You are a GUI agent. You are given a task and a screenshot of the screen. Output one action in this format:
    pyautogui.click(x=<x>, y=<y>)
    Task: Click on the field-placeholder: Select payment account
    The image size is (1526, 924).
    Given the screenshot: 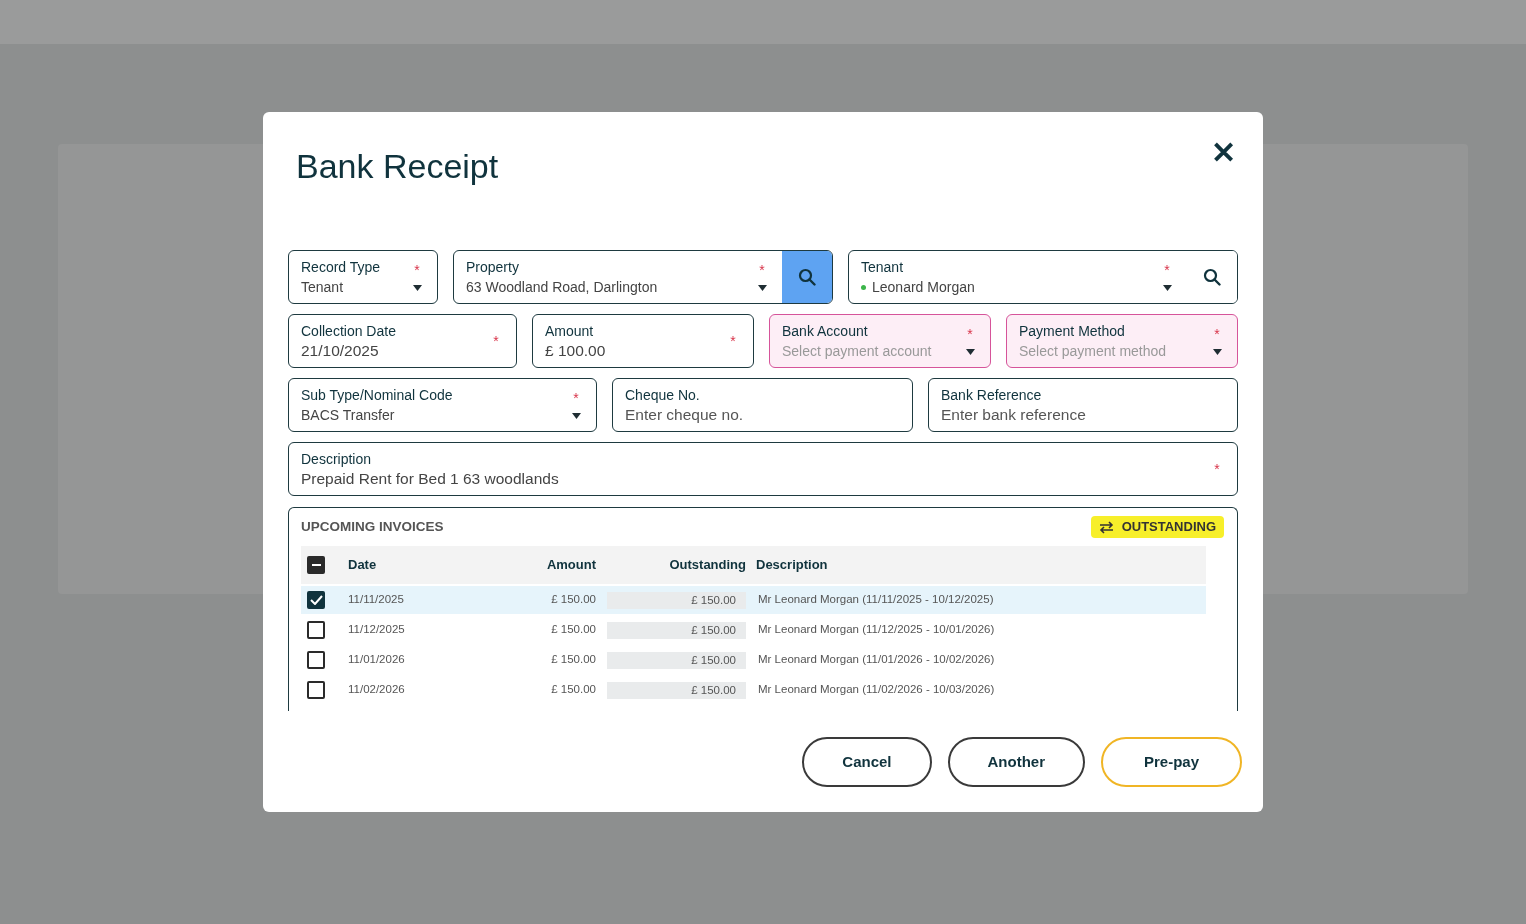 What is the action you would take?
    pyautogui.click(x=857, y=351)
    